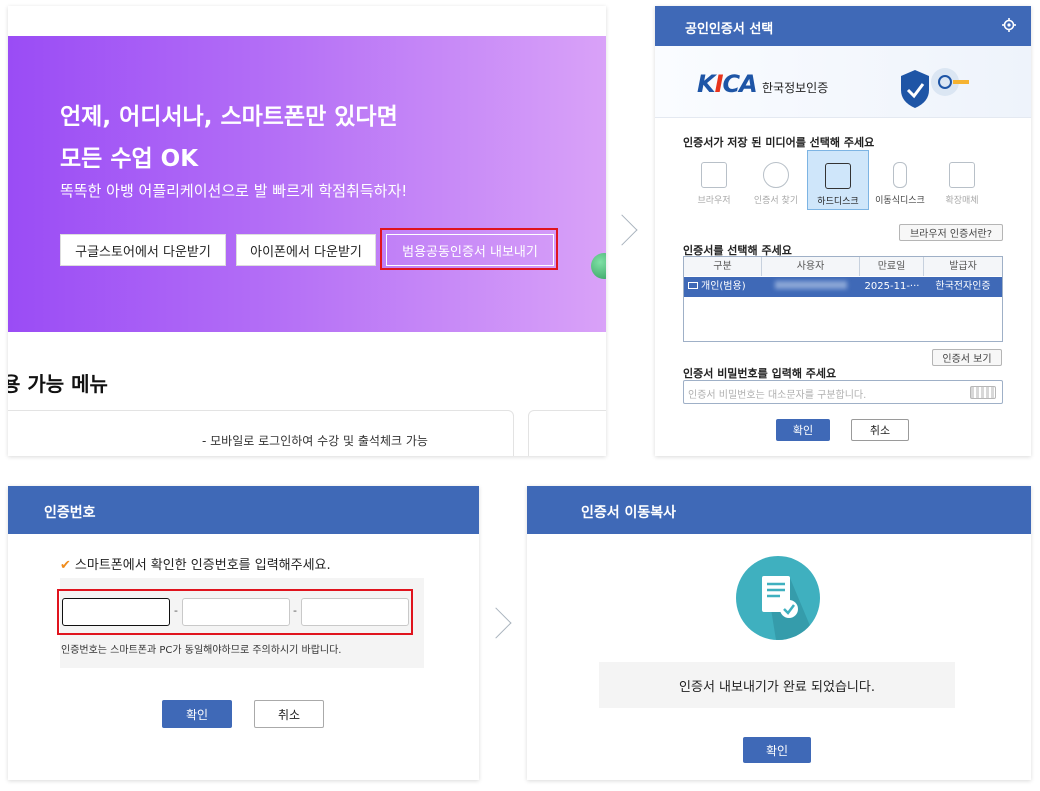  I want to click on media-removable-disk: 이동식디스크, so click(900, 180).